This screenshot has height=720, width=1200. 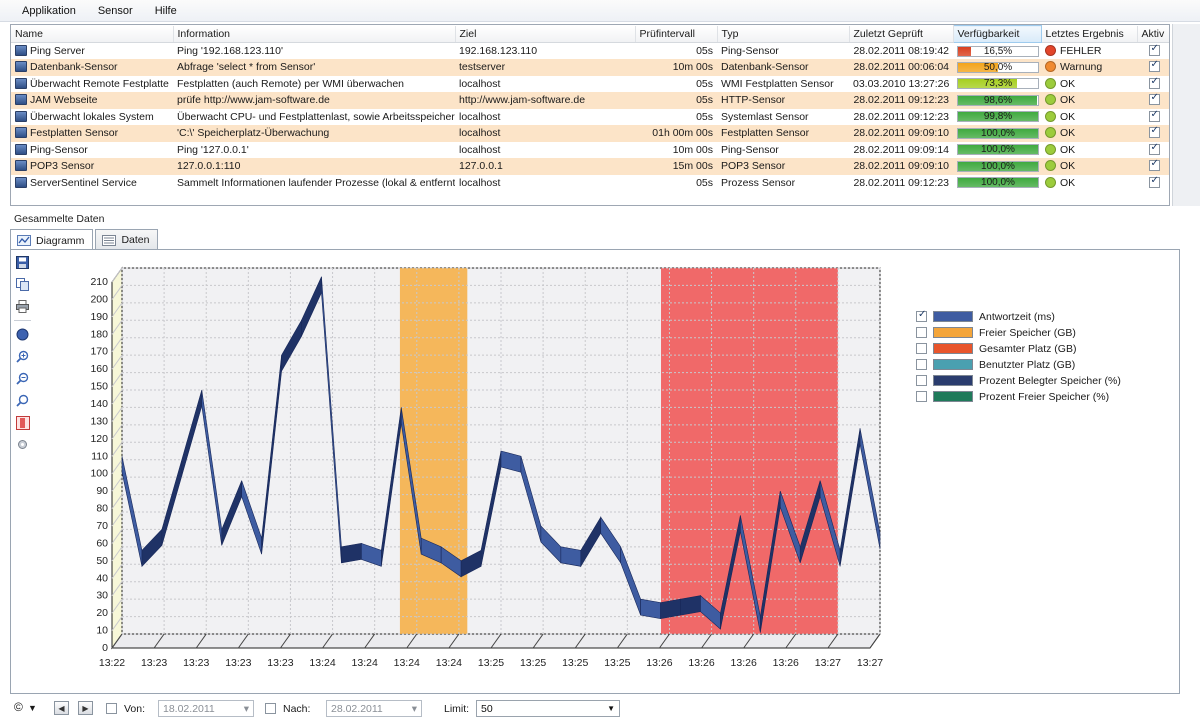 What do you see at coordinates (783, 133) in the screenshot?
I see `cell-typ: Festplatten Sensor` at bounding box center [783, 133].